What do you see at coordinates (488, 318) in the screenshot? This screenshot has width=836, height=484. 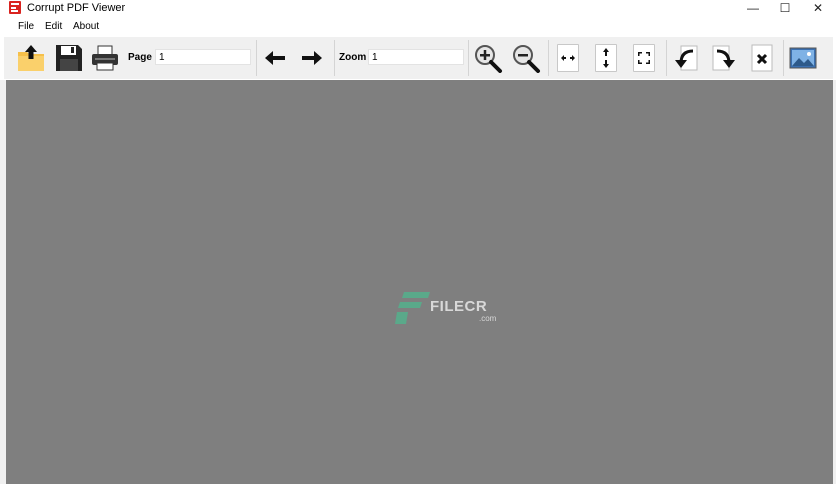 I see `watermark-subtext: .com` at bounding box center [488, 318].